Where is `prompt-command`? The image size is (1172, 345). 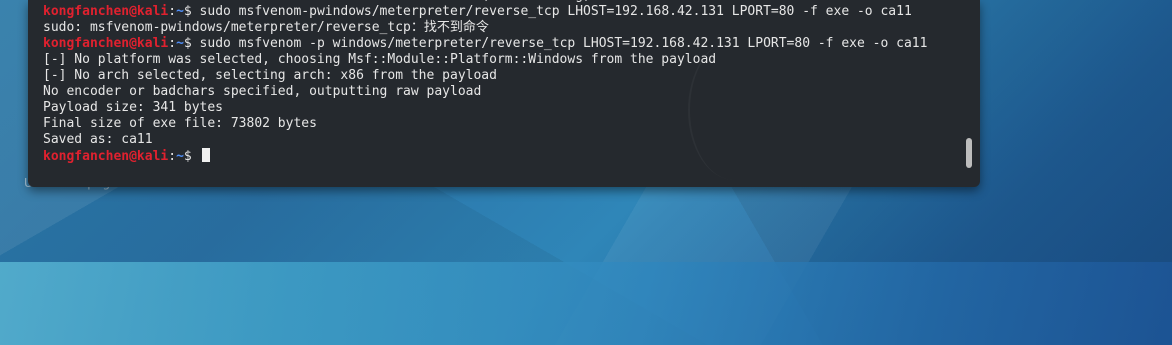 prompt-command is located at coordinates (196, 156).